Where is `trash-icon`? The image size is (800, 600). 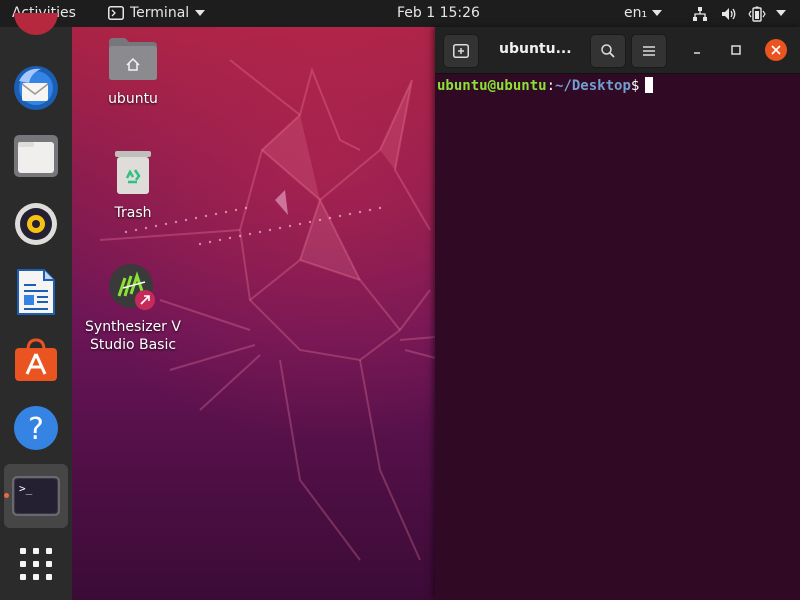 trash-icon is located at coordinates (133, 172).